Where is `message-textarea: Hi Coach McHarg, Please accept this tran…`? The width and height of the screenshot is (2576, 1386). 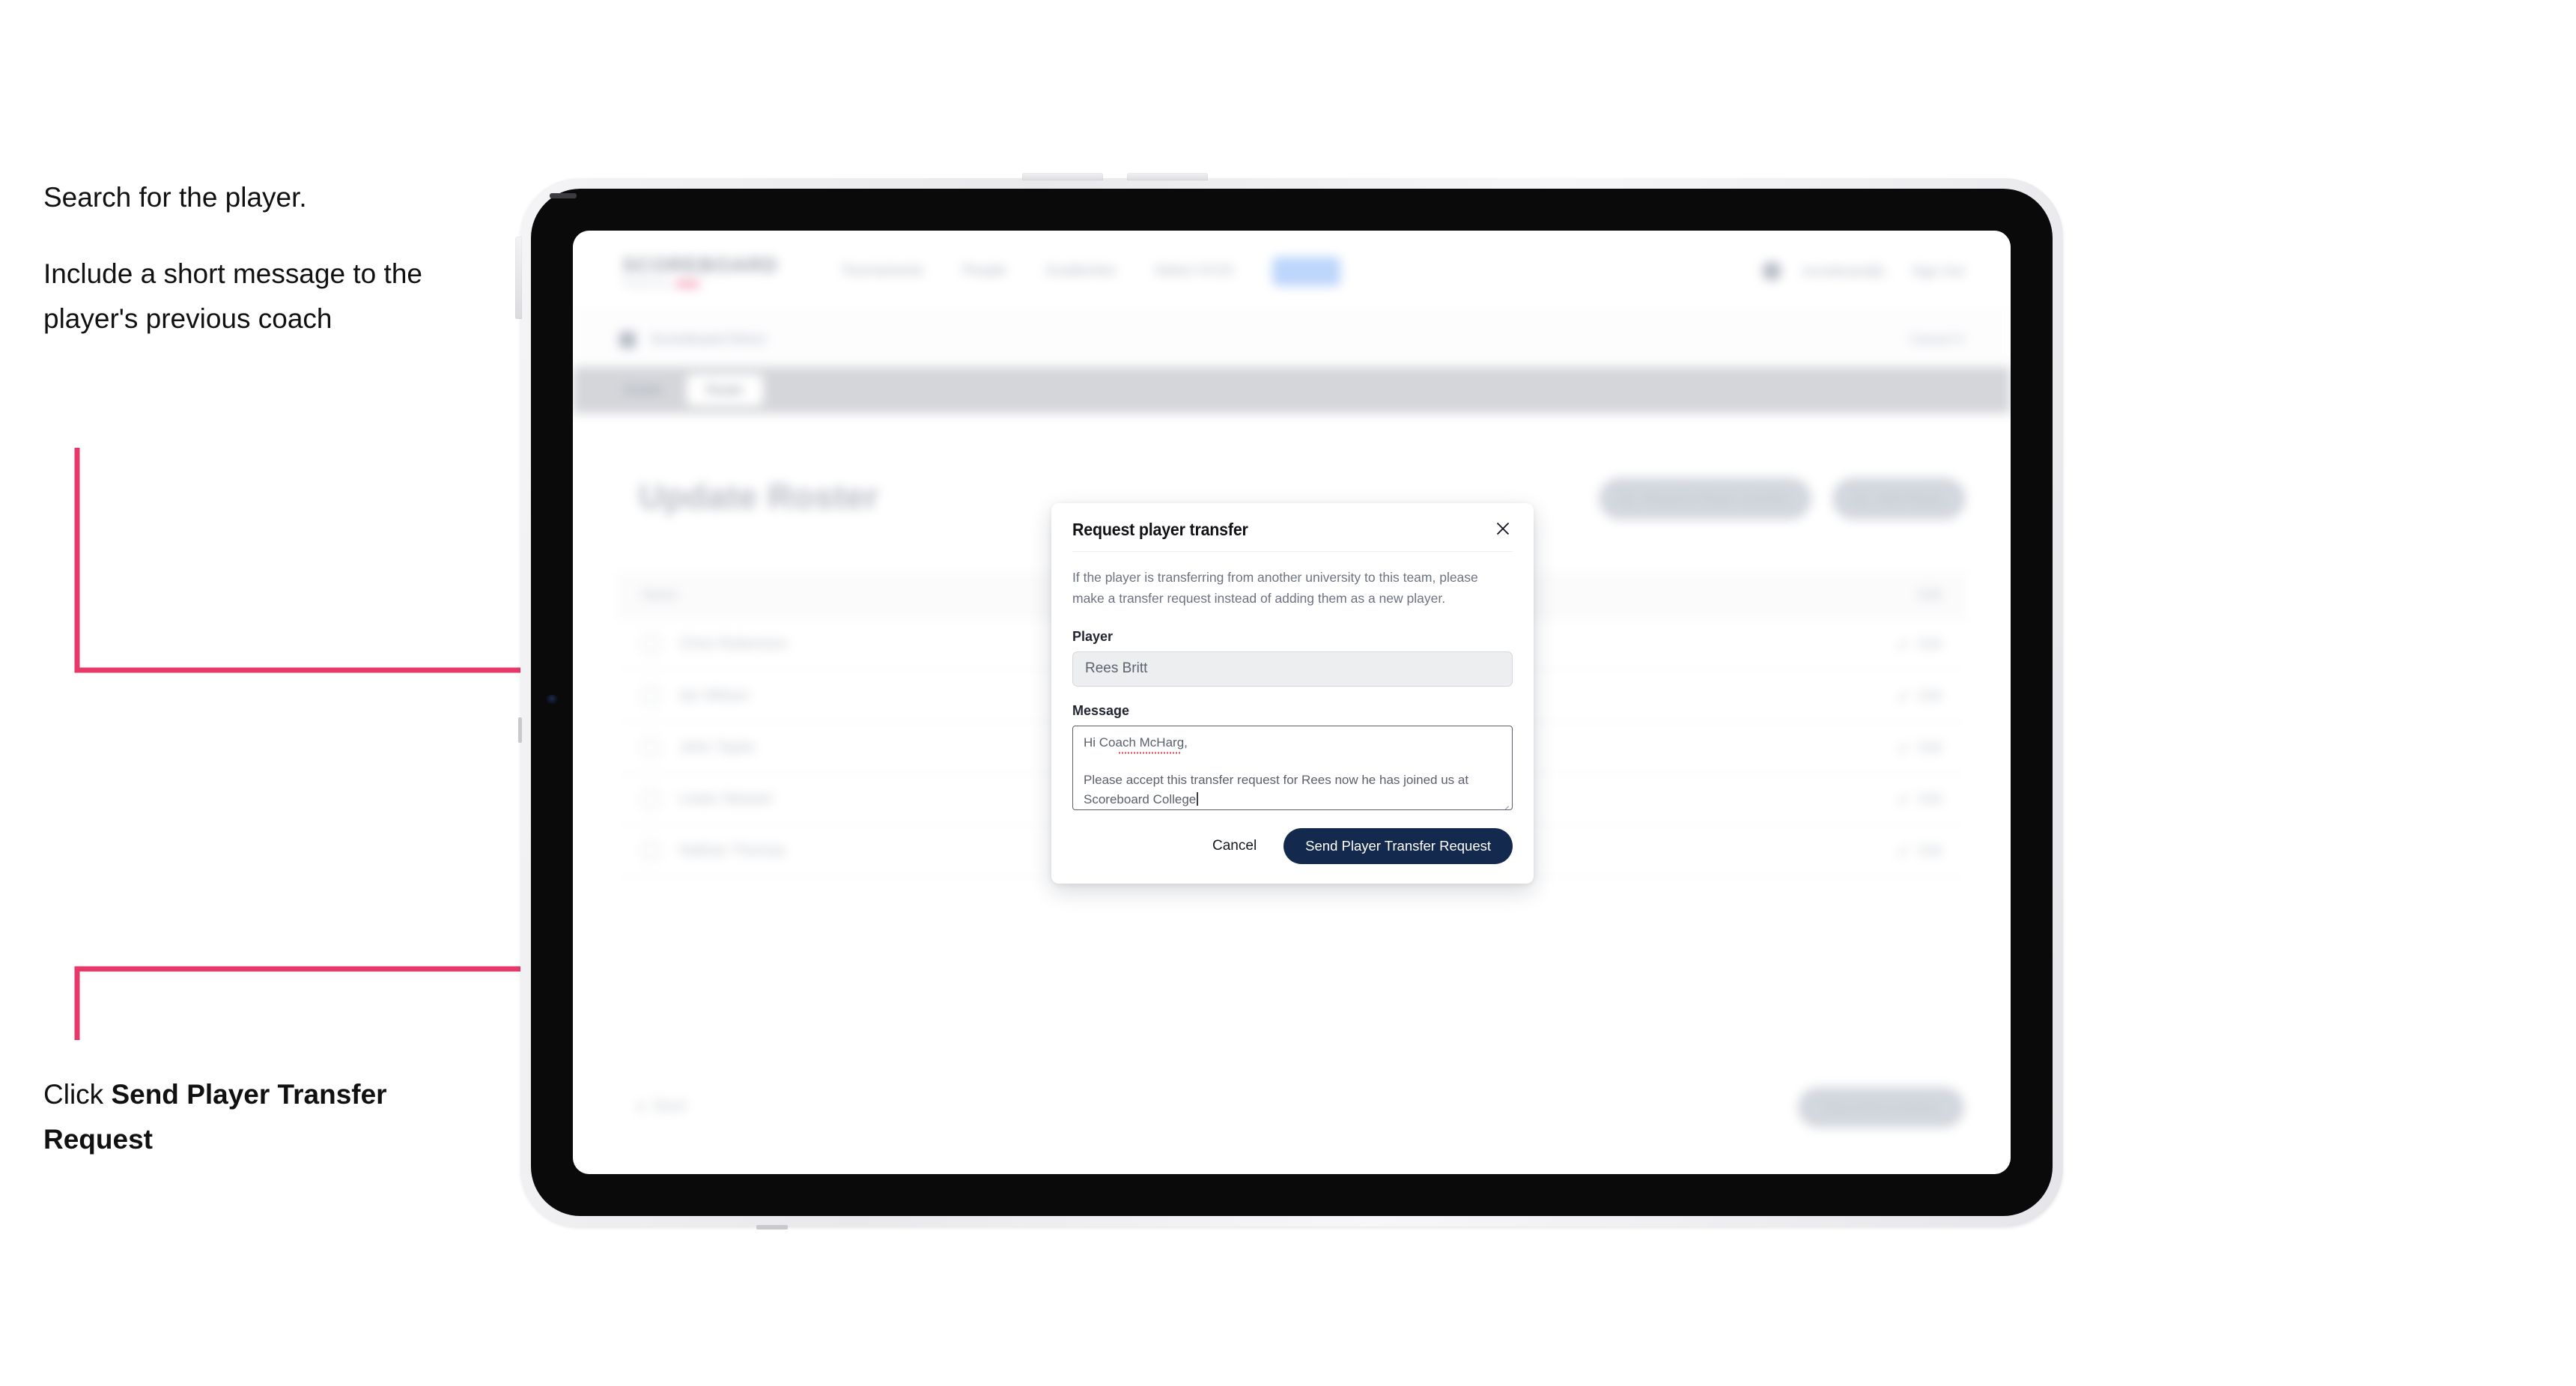 message-textarea: Hi Coach McHarg, Please accept this tran… is located at coordinates (1292, 768).